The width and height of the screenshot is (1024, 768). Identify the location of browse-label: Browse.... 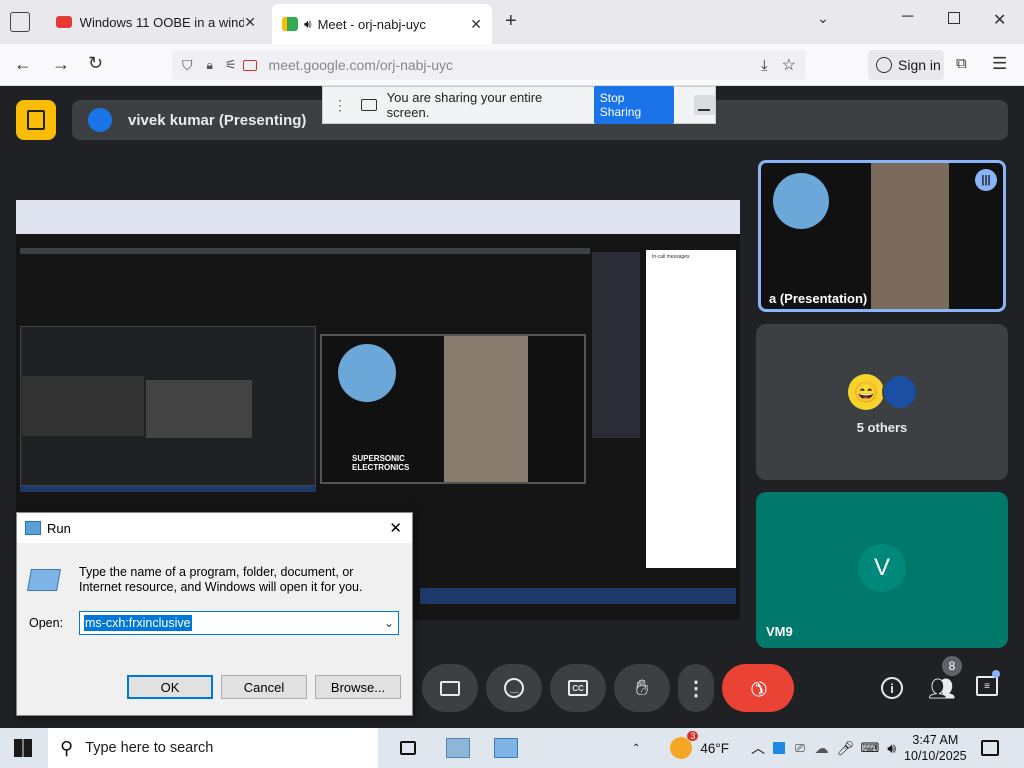
(358, 687).